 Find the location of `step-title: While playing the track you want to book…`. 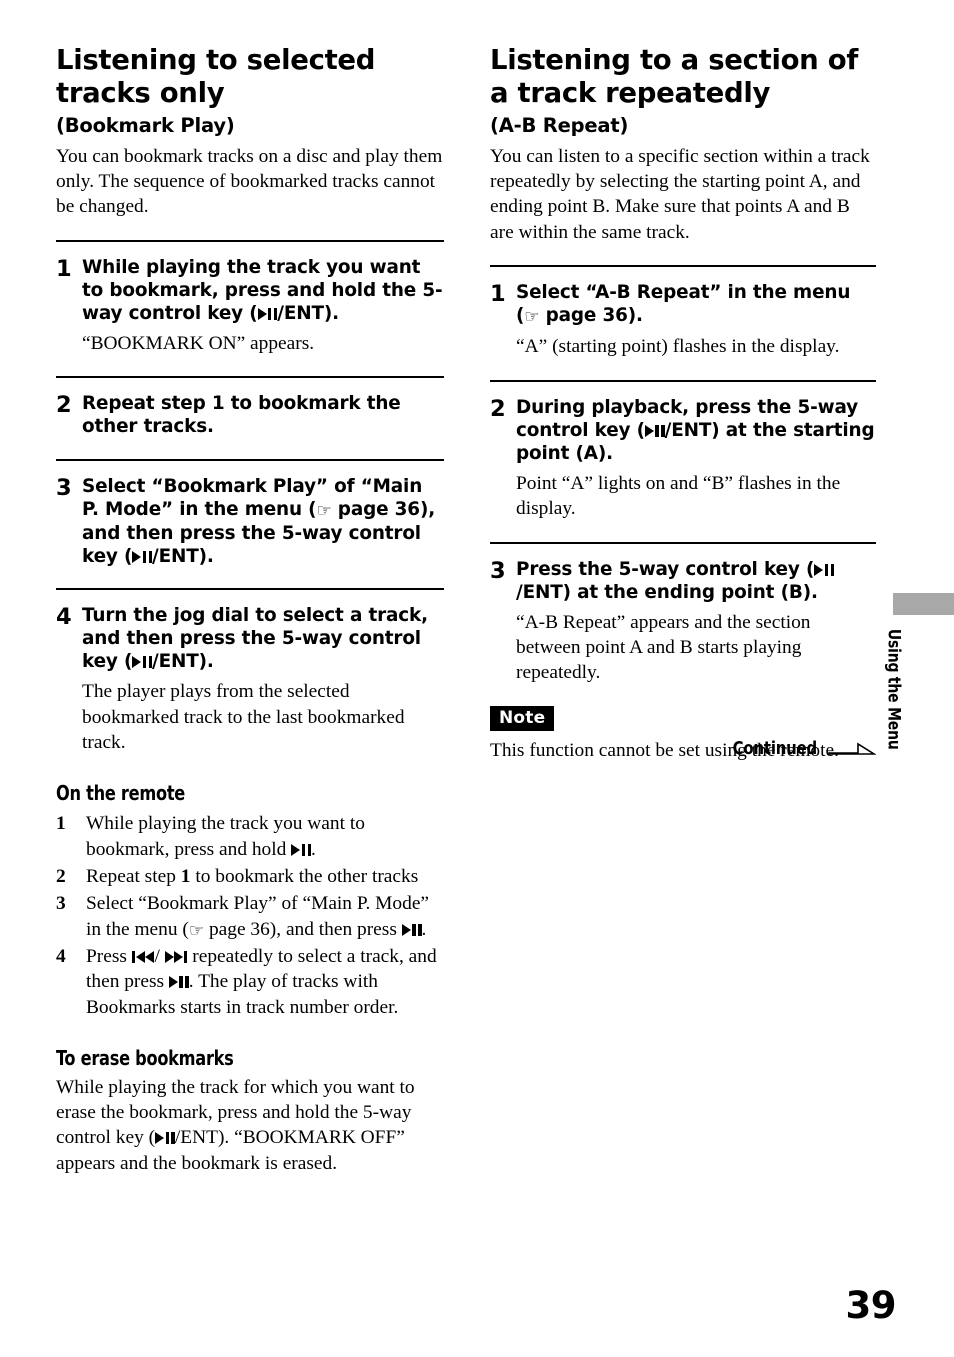

step-title: While playing the track you want to book… is located at coordinates (263, 290).